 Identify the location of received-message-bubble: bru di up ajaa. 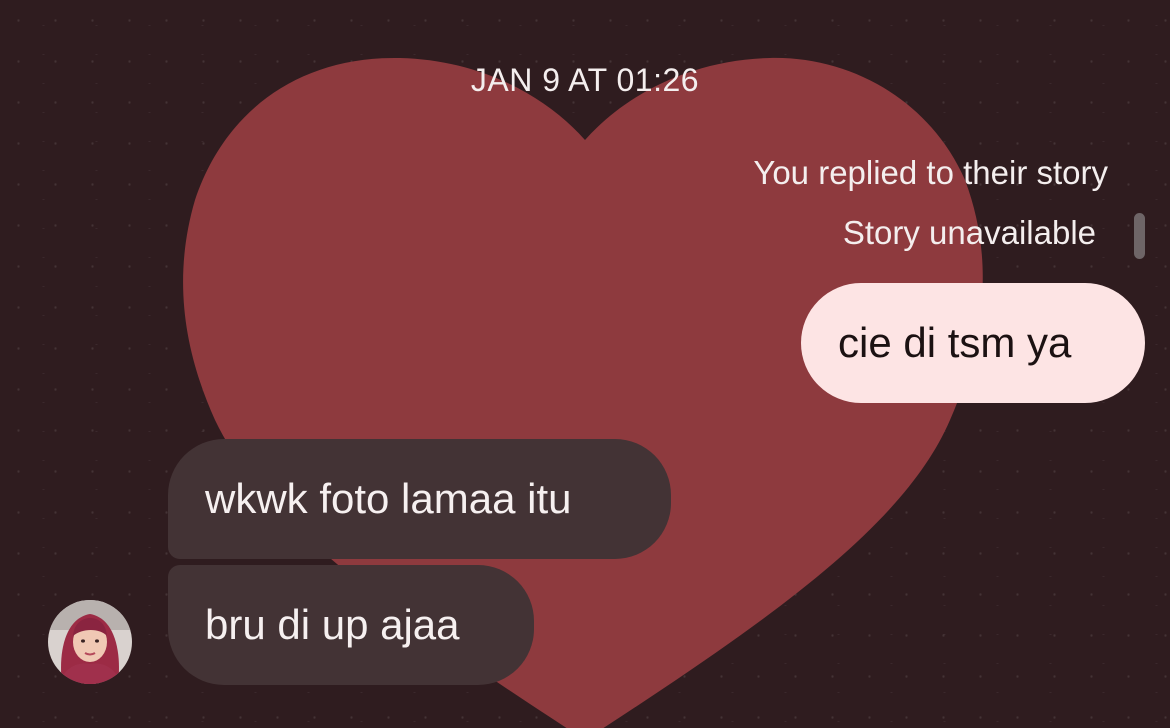
(351, 625).